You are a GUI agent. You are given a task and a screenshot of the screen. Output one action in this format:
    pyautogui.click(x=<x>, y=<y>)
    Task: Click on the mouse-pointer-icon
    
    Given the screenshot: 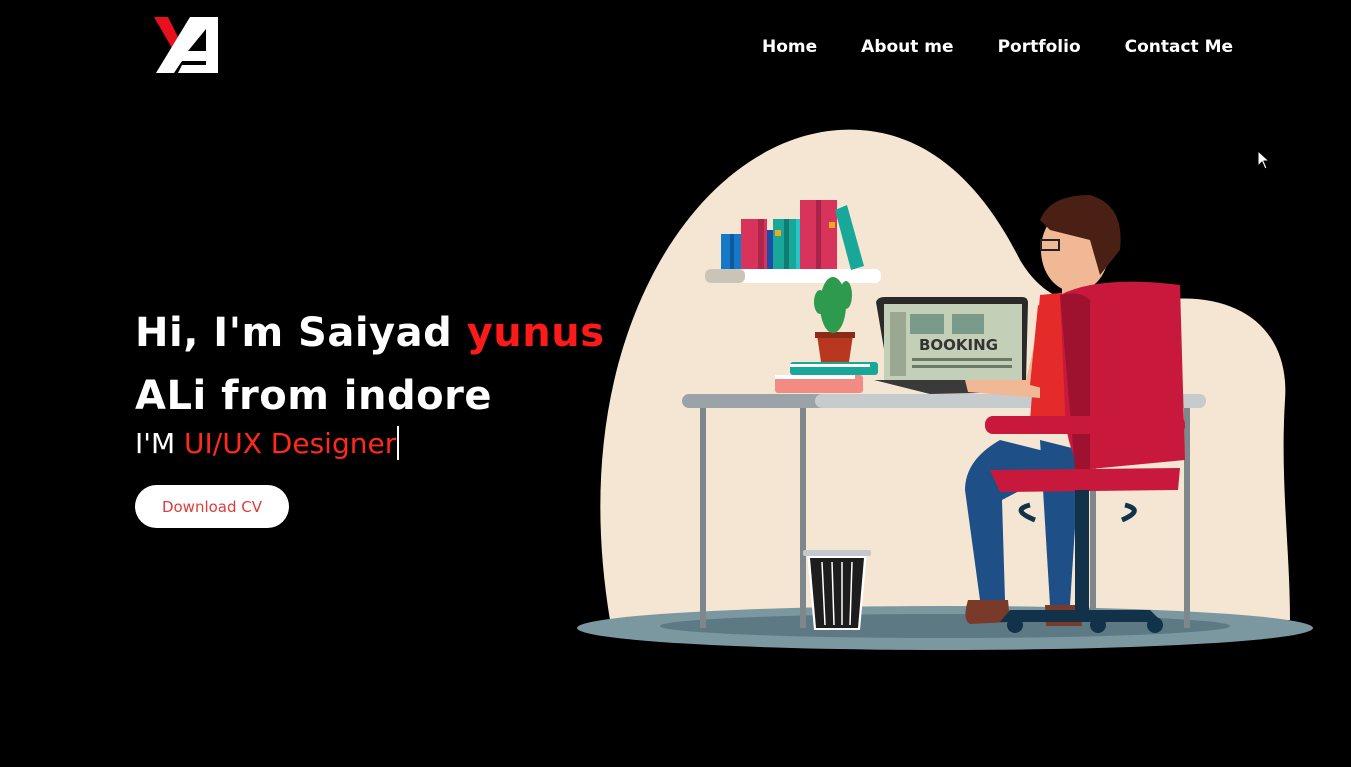 What is the action you would take?
    pyautogui.click(x=1264, y=160)
    